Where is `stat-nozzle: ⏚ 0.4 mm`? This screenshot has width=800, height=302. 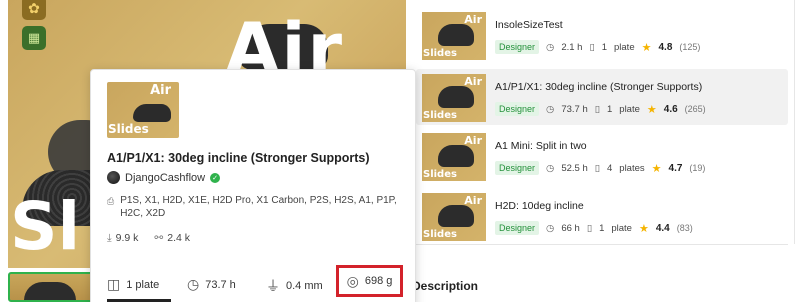
stat-nozzle: ⏚ 0.4 mm is located at coordinates (294, 286).